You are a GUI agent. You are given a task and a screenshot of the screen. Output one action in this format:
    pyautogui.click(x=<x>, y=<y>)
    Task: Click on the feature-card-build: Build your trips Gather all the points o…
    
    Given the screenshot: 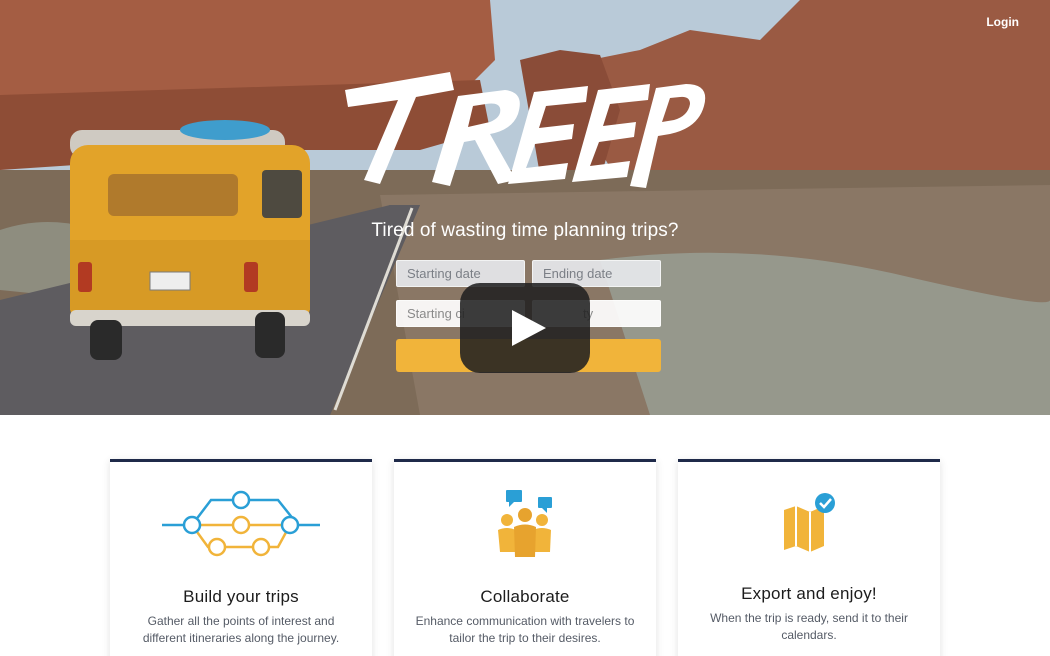 What is the action you would take?
    pyautogui.click(x=241, y=557)
    